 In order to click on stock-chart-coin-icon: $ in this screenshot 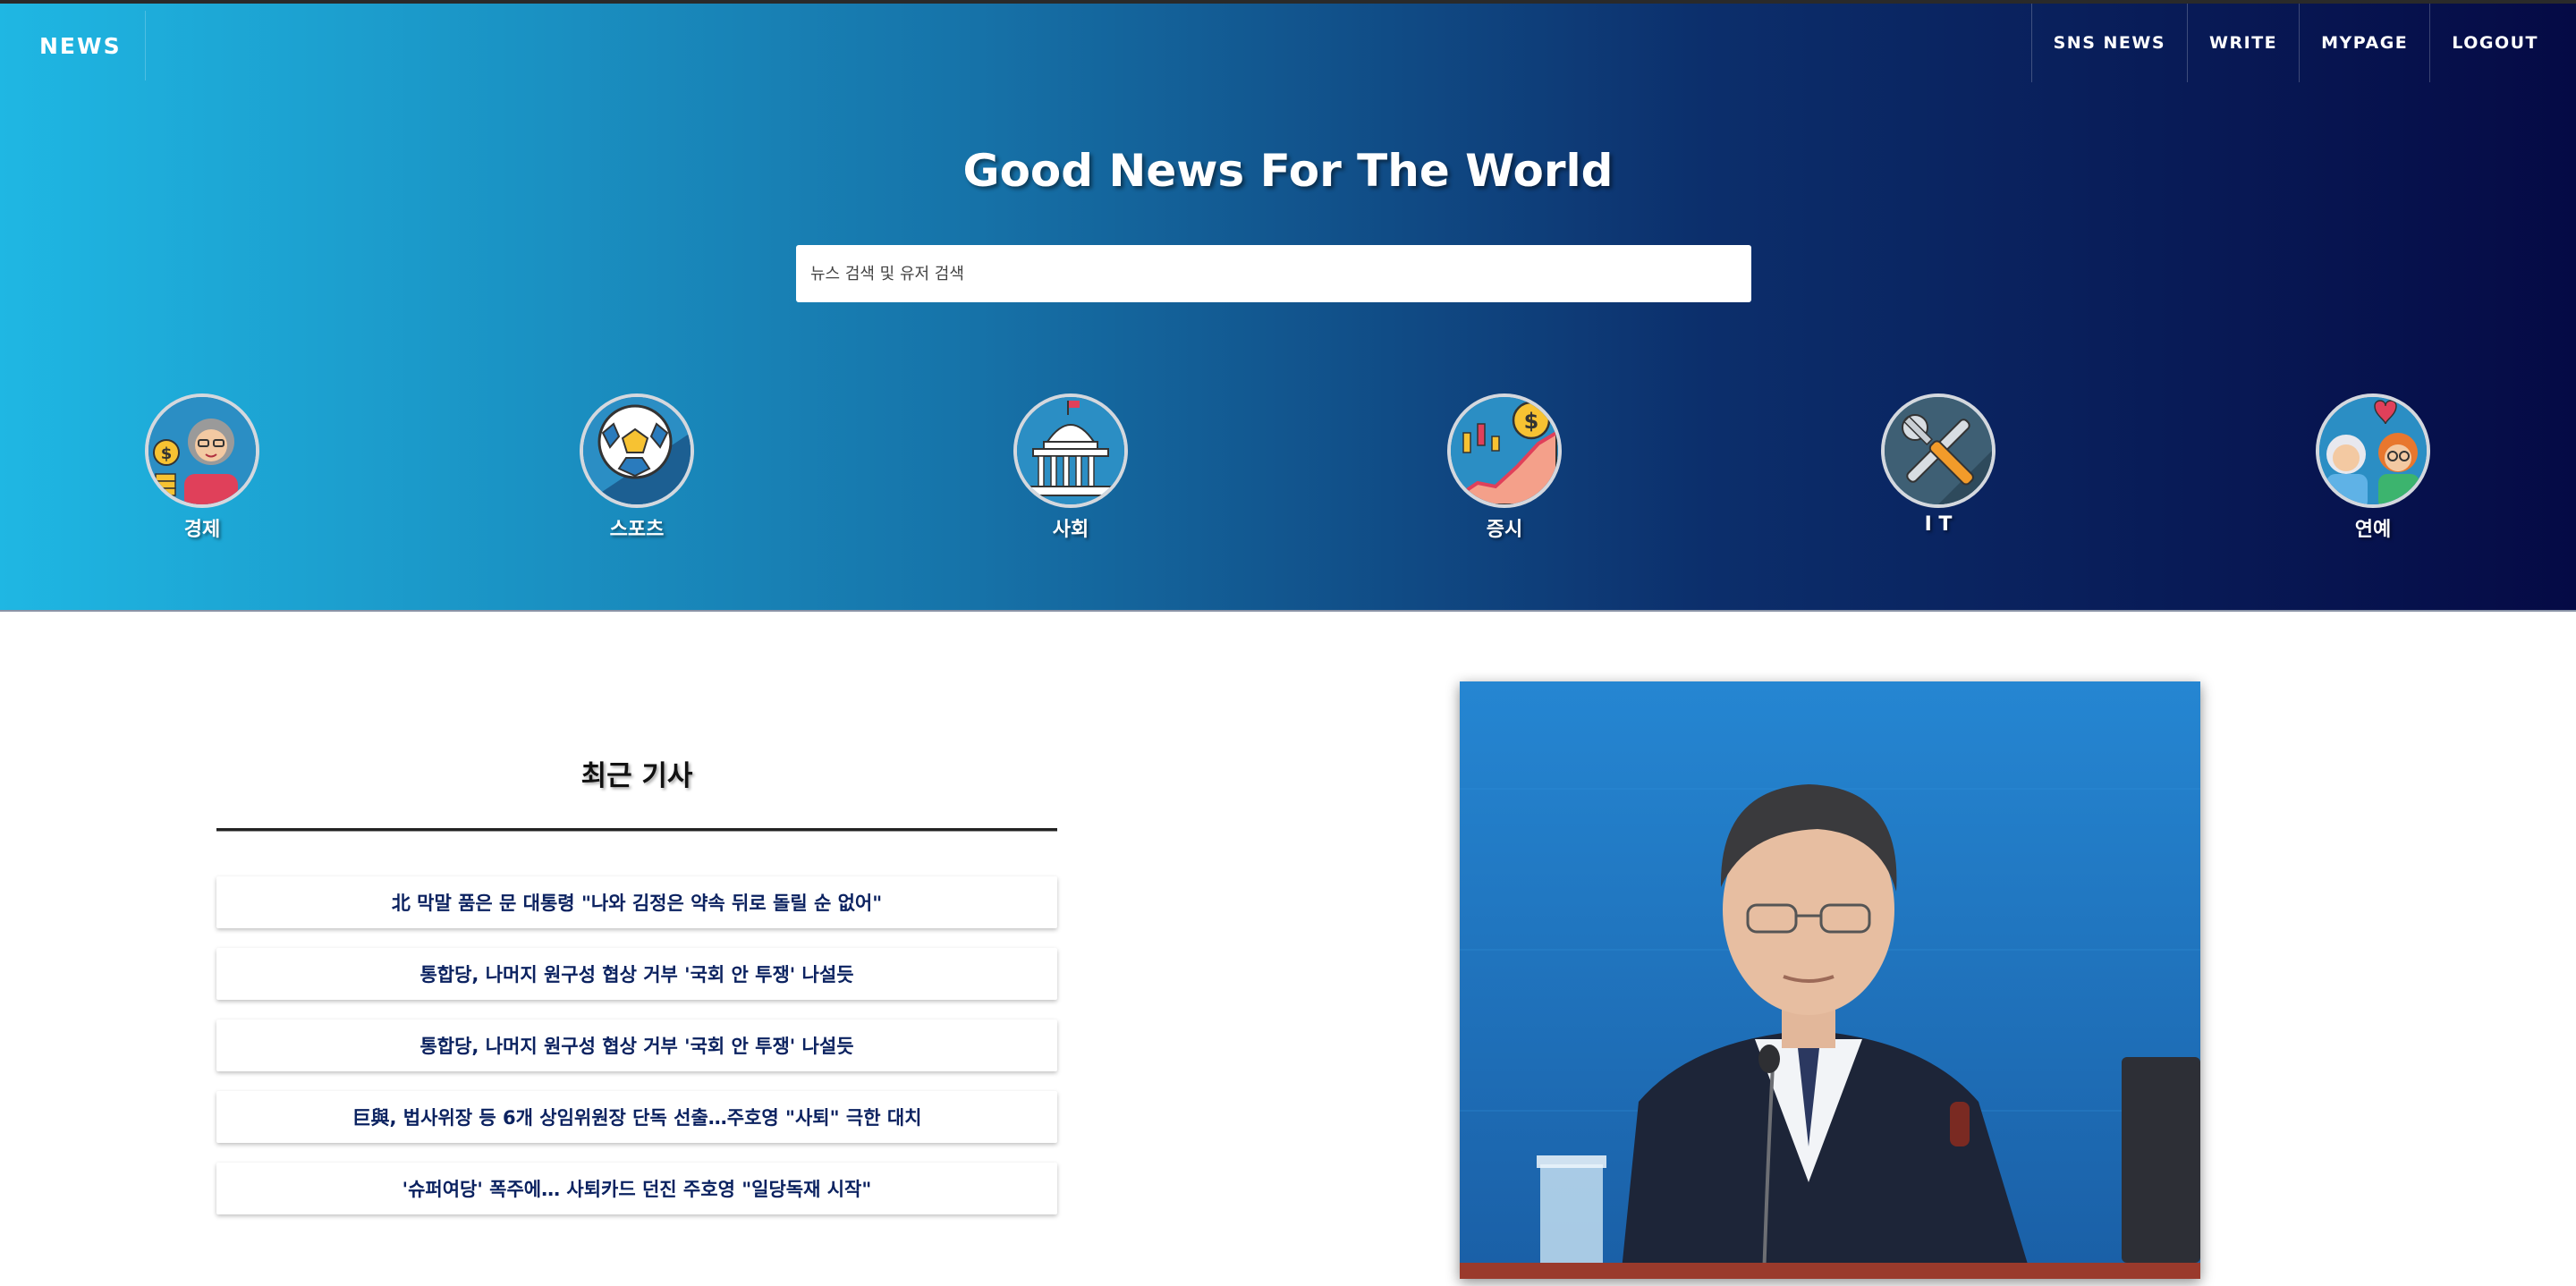, I will do `click(1504, 450)`.